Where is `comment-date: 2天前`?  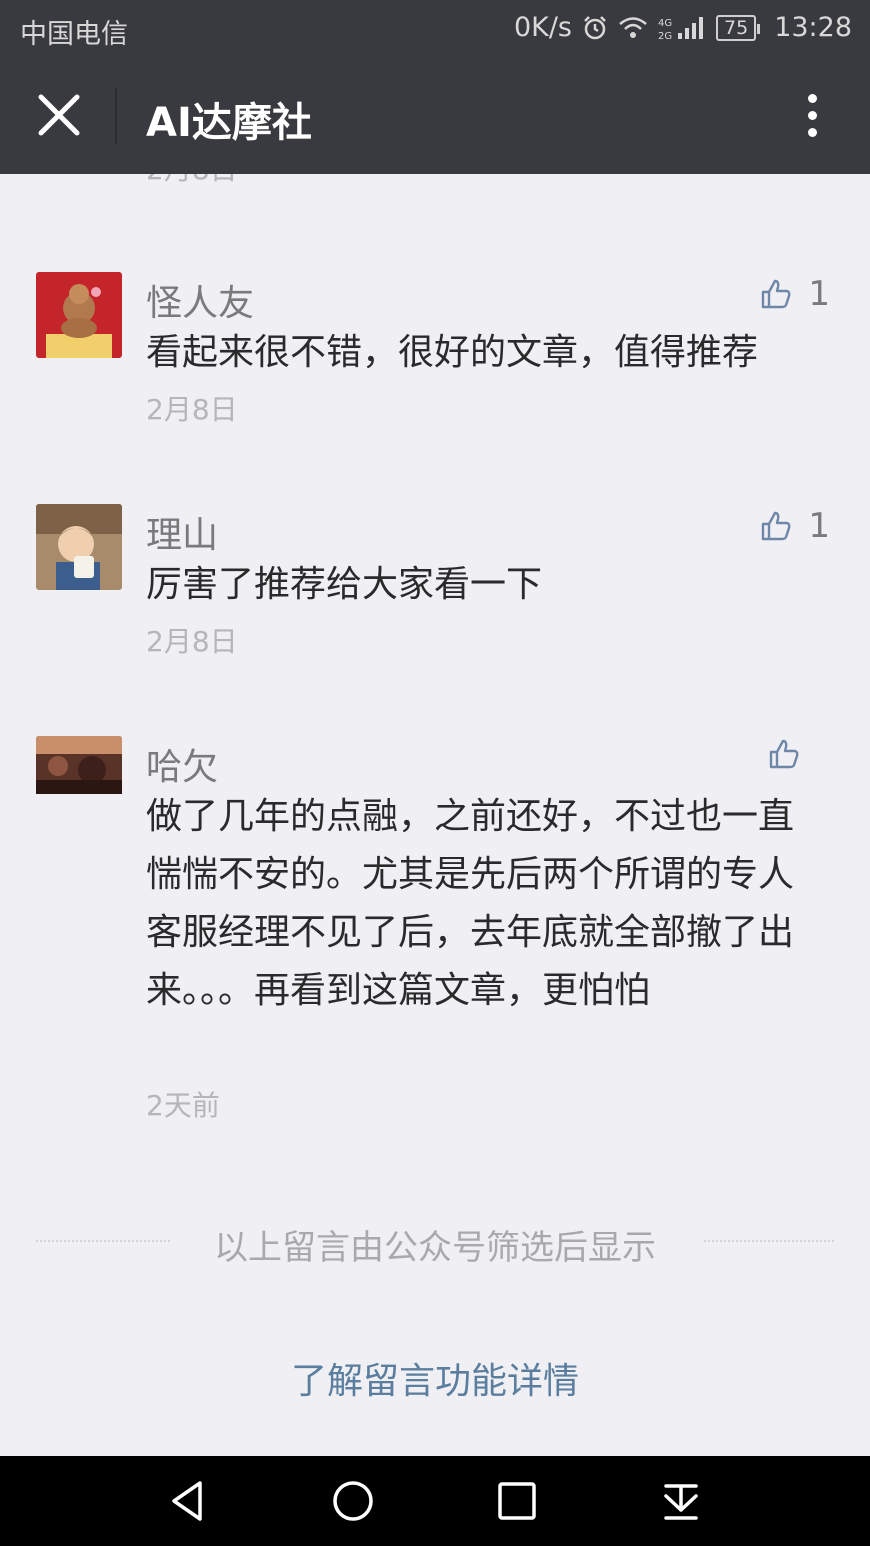
comment-date: 2天前 is located at coordinates (183, 1105).